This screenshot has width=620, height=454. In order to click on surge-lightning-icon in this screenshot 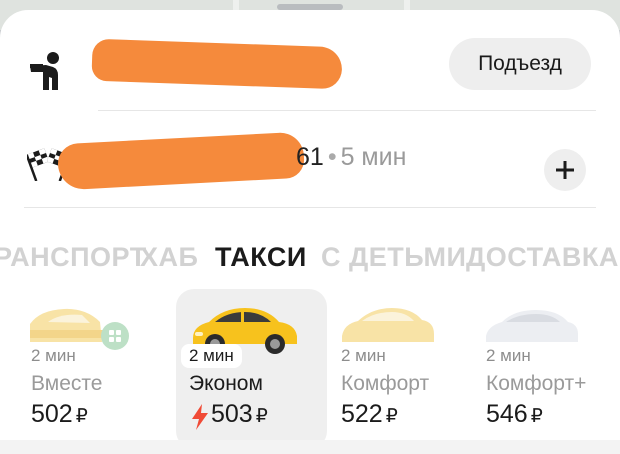, I will do `click(200, 417)`.